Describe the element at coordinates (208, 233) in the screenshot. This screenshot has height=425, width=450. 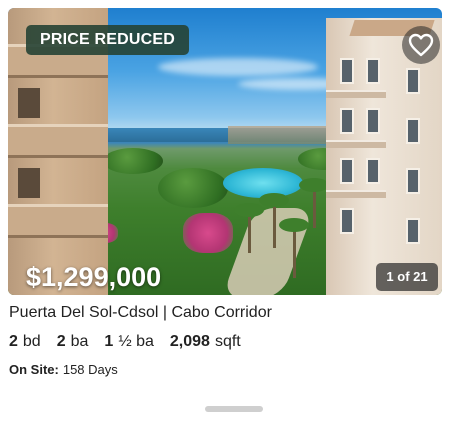
I see `flower-bed` at that location.